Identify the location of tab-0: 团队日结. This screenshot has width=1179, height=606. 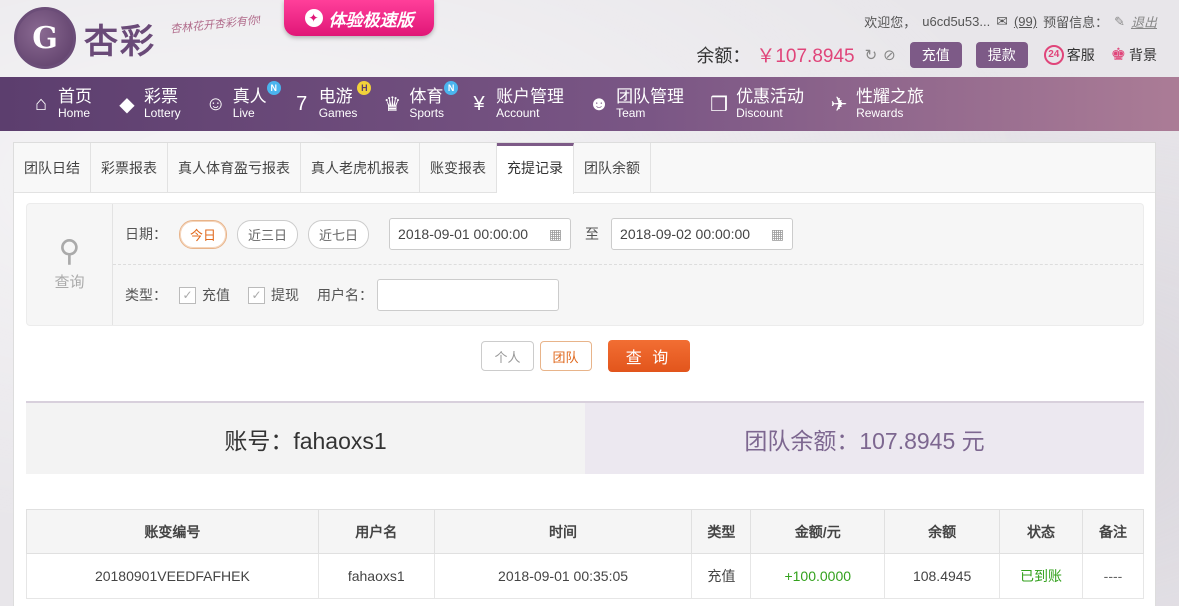
(52, 167).